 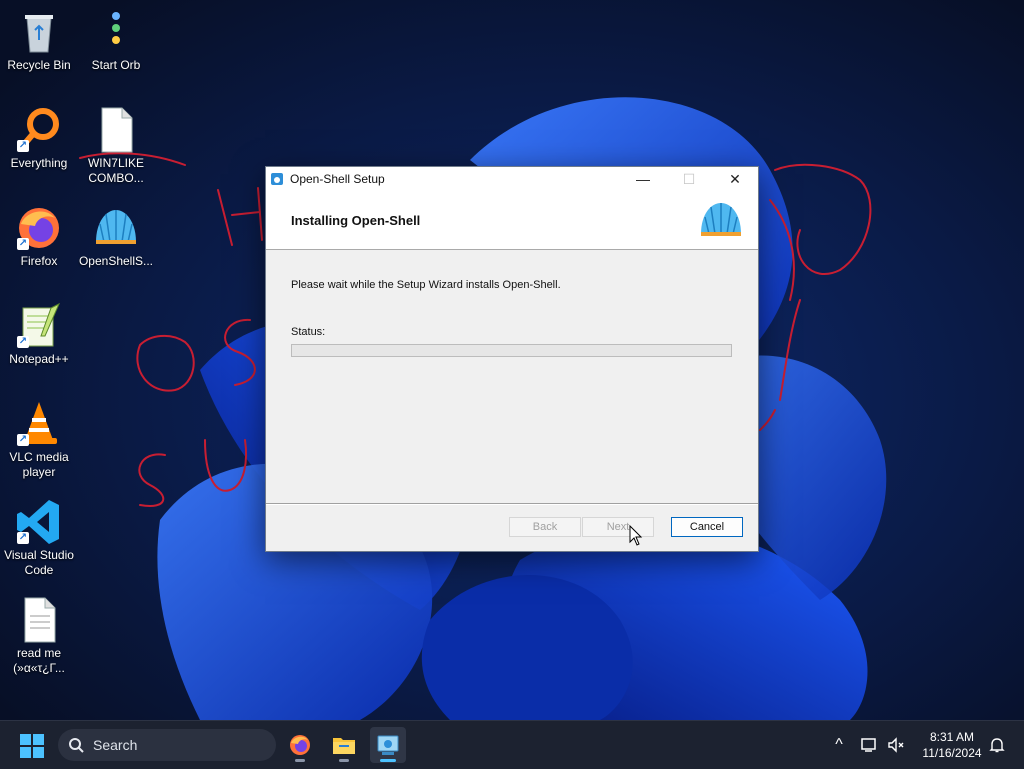 I want to click on desktop-icon-vlc: ↗ VLC media player, so click(x=39, y=440).